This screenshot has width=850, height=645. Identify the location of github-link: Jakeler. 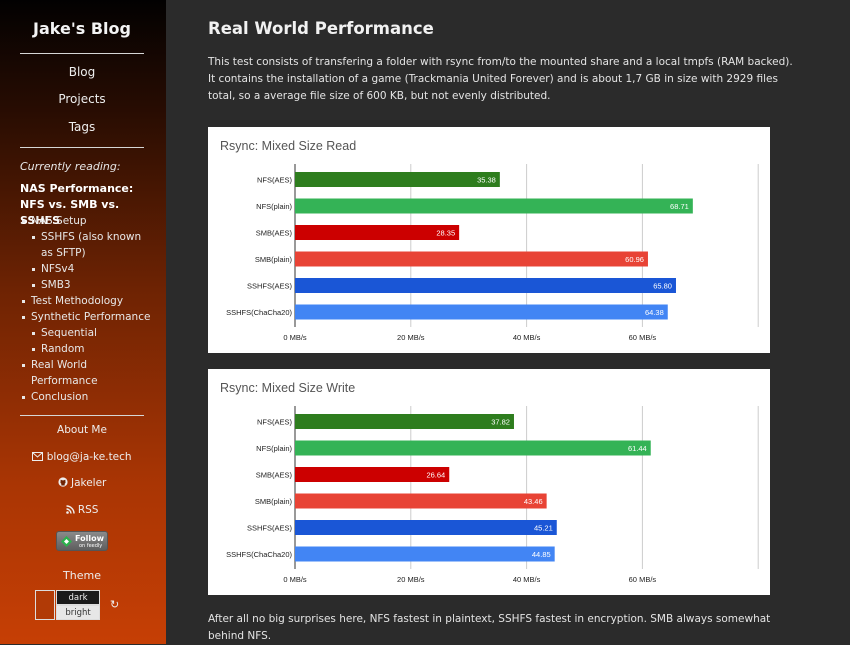
(82, 483).